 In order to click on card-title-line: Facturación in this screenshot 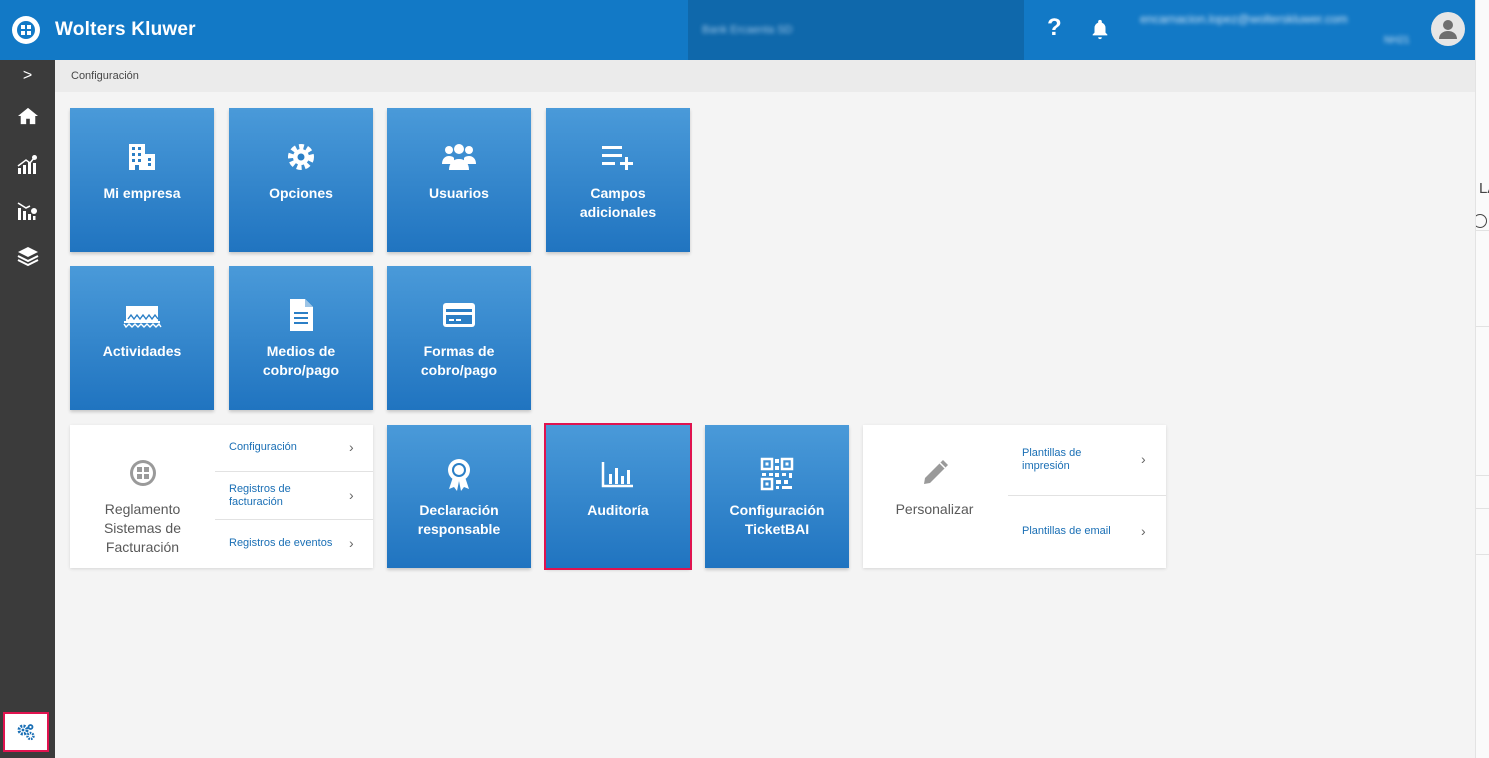, I will do `click(142, 547)`.